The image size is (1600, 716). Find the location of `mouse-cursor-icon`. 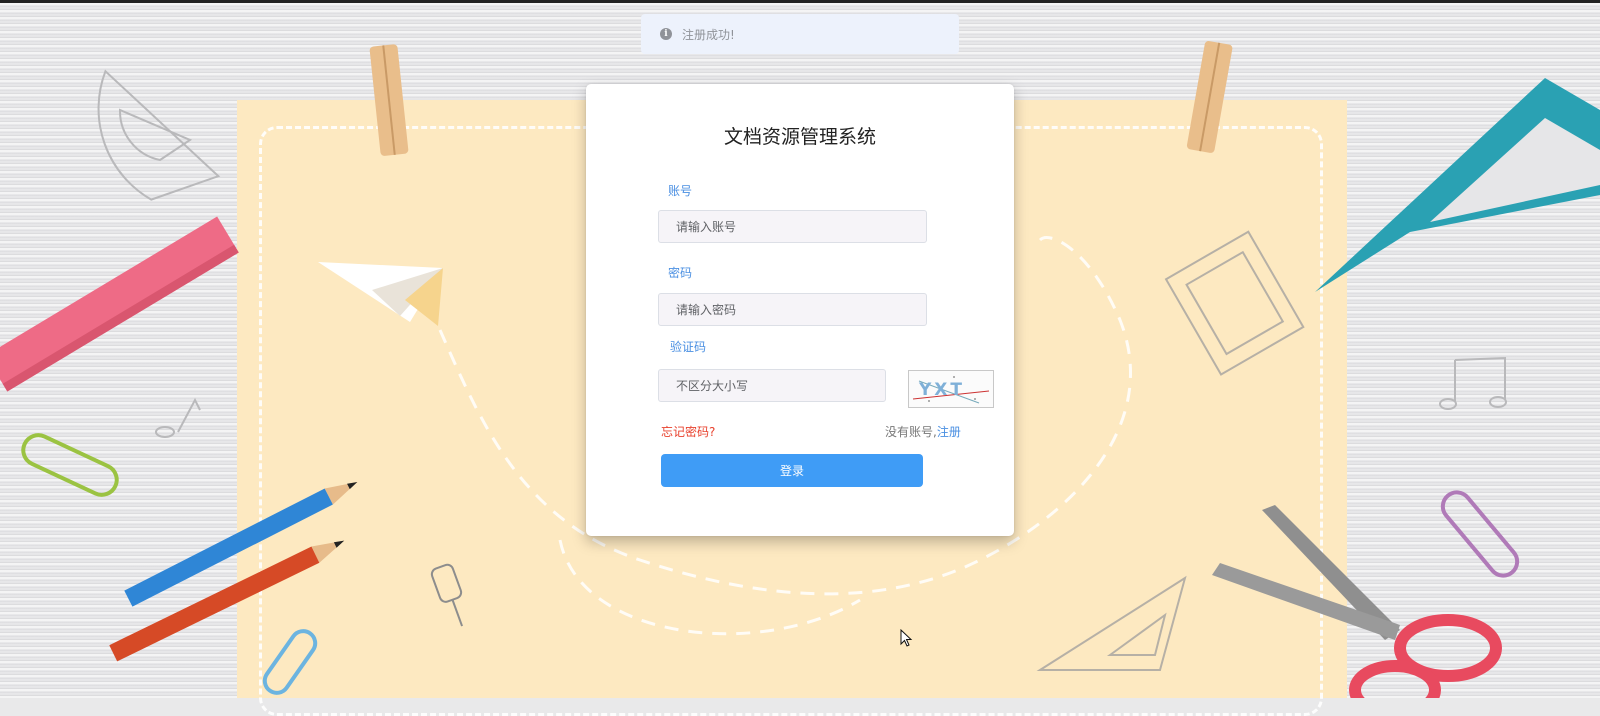

mouse-cursor-icon is located at coordinates (906, 638).